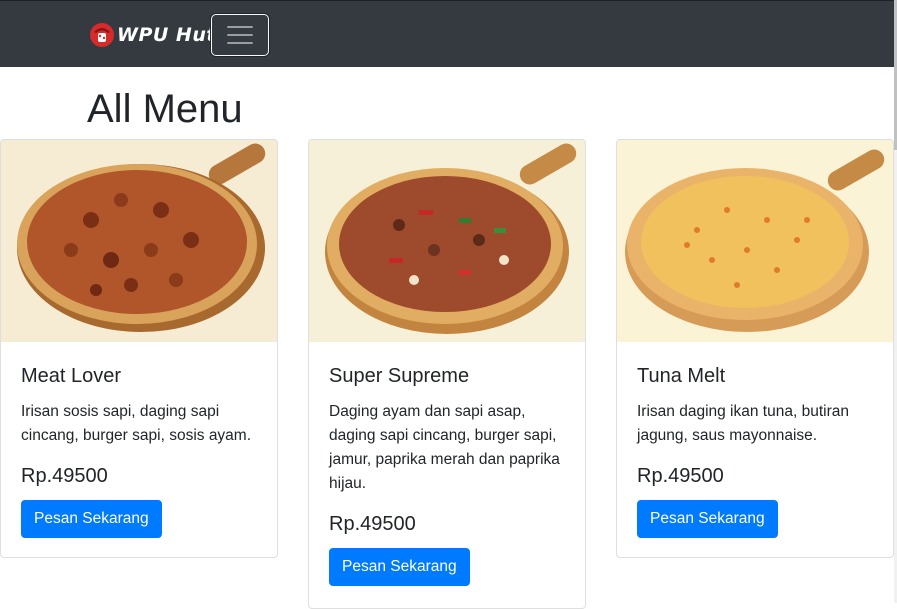  I want to click on brand-name: WPU Hut, so click(166, 35).